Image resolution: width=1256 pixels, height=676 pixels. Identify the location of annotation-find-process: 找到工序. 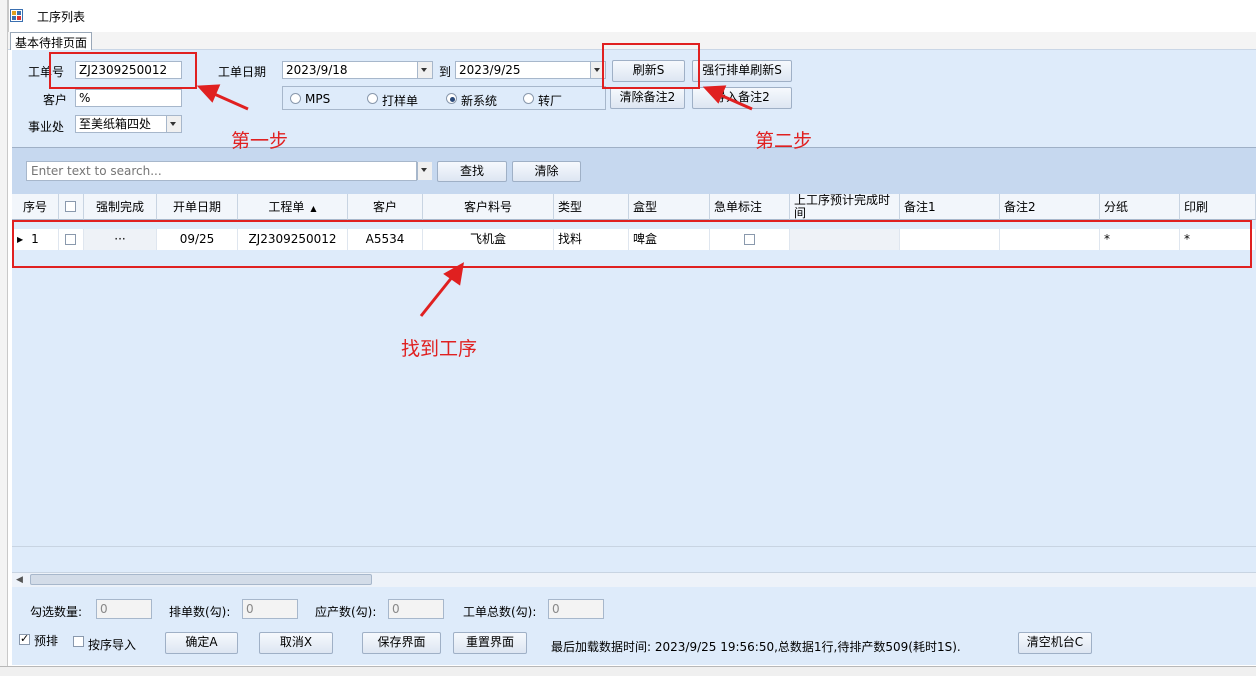
(439, 349).